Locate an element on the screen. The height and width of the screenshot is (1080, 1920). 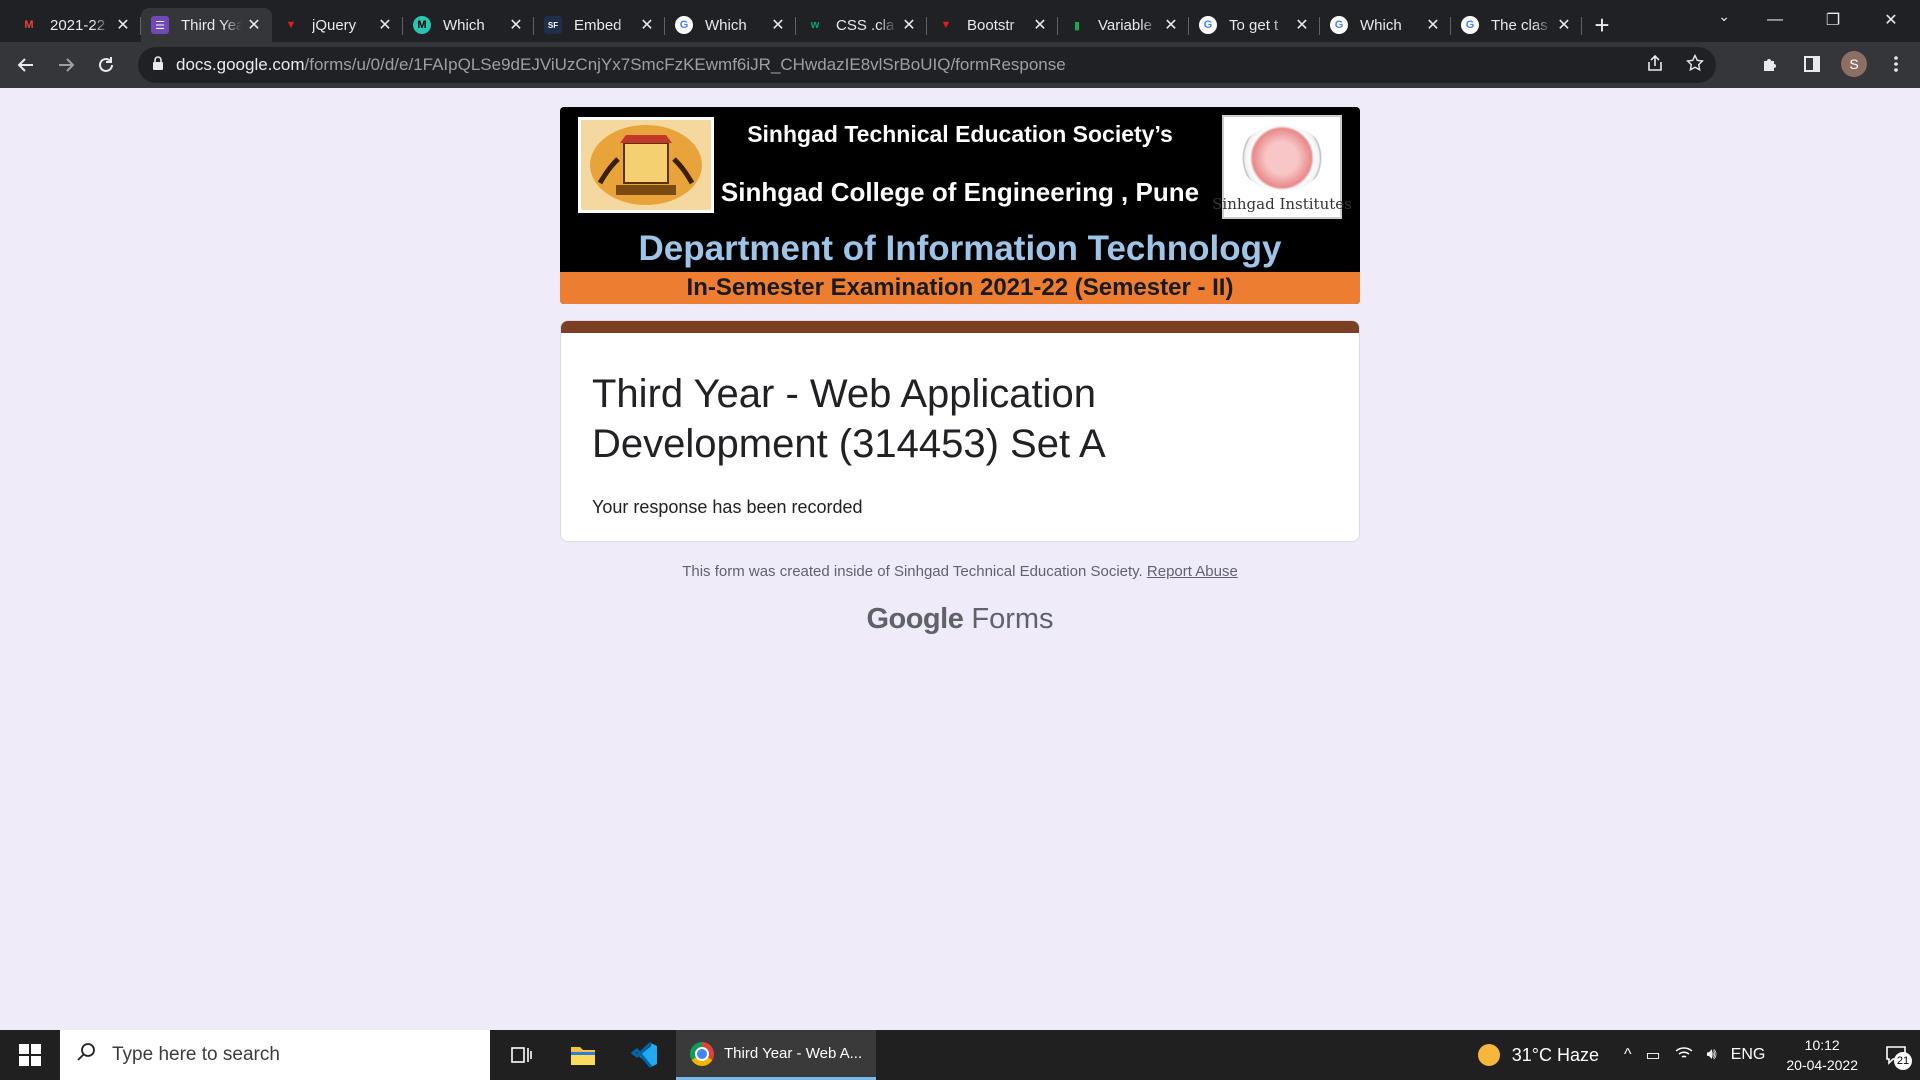
menu-icon is located at coordinates (1896, 64).